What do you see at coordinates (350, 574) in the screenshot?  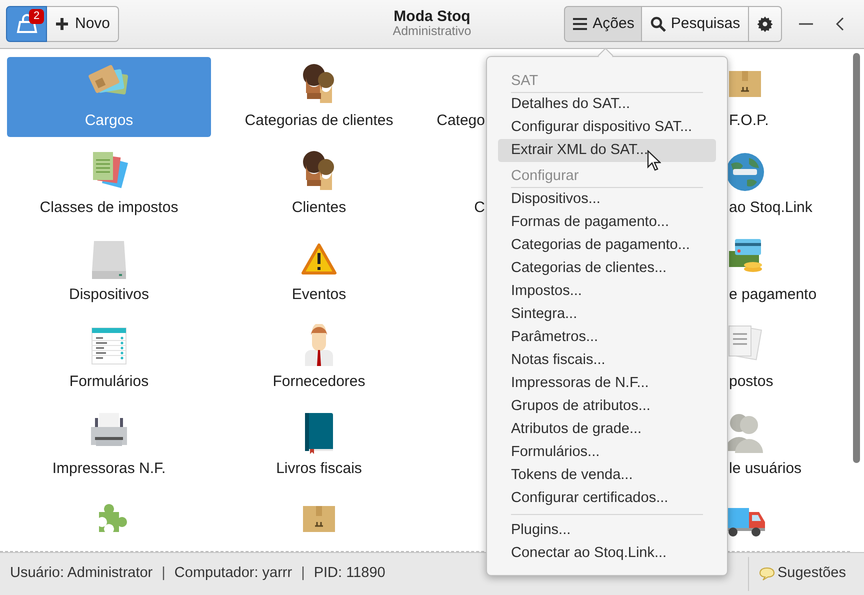 I see `status-text: PID: 11890` at bounding box center [350, 574].